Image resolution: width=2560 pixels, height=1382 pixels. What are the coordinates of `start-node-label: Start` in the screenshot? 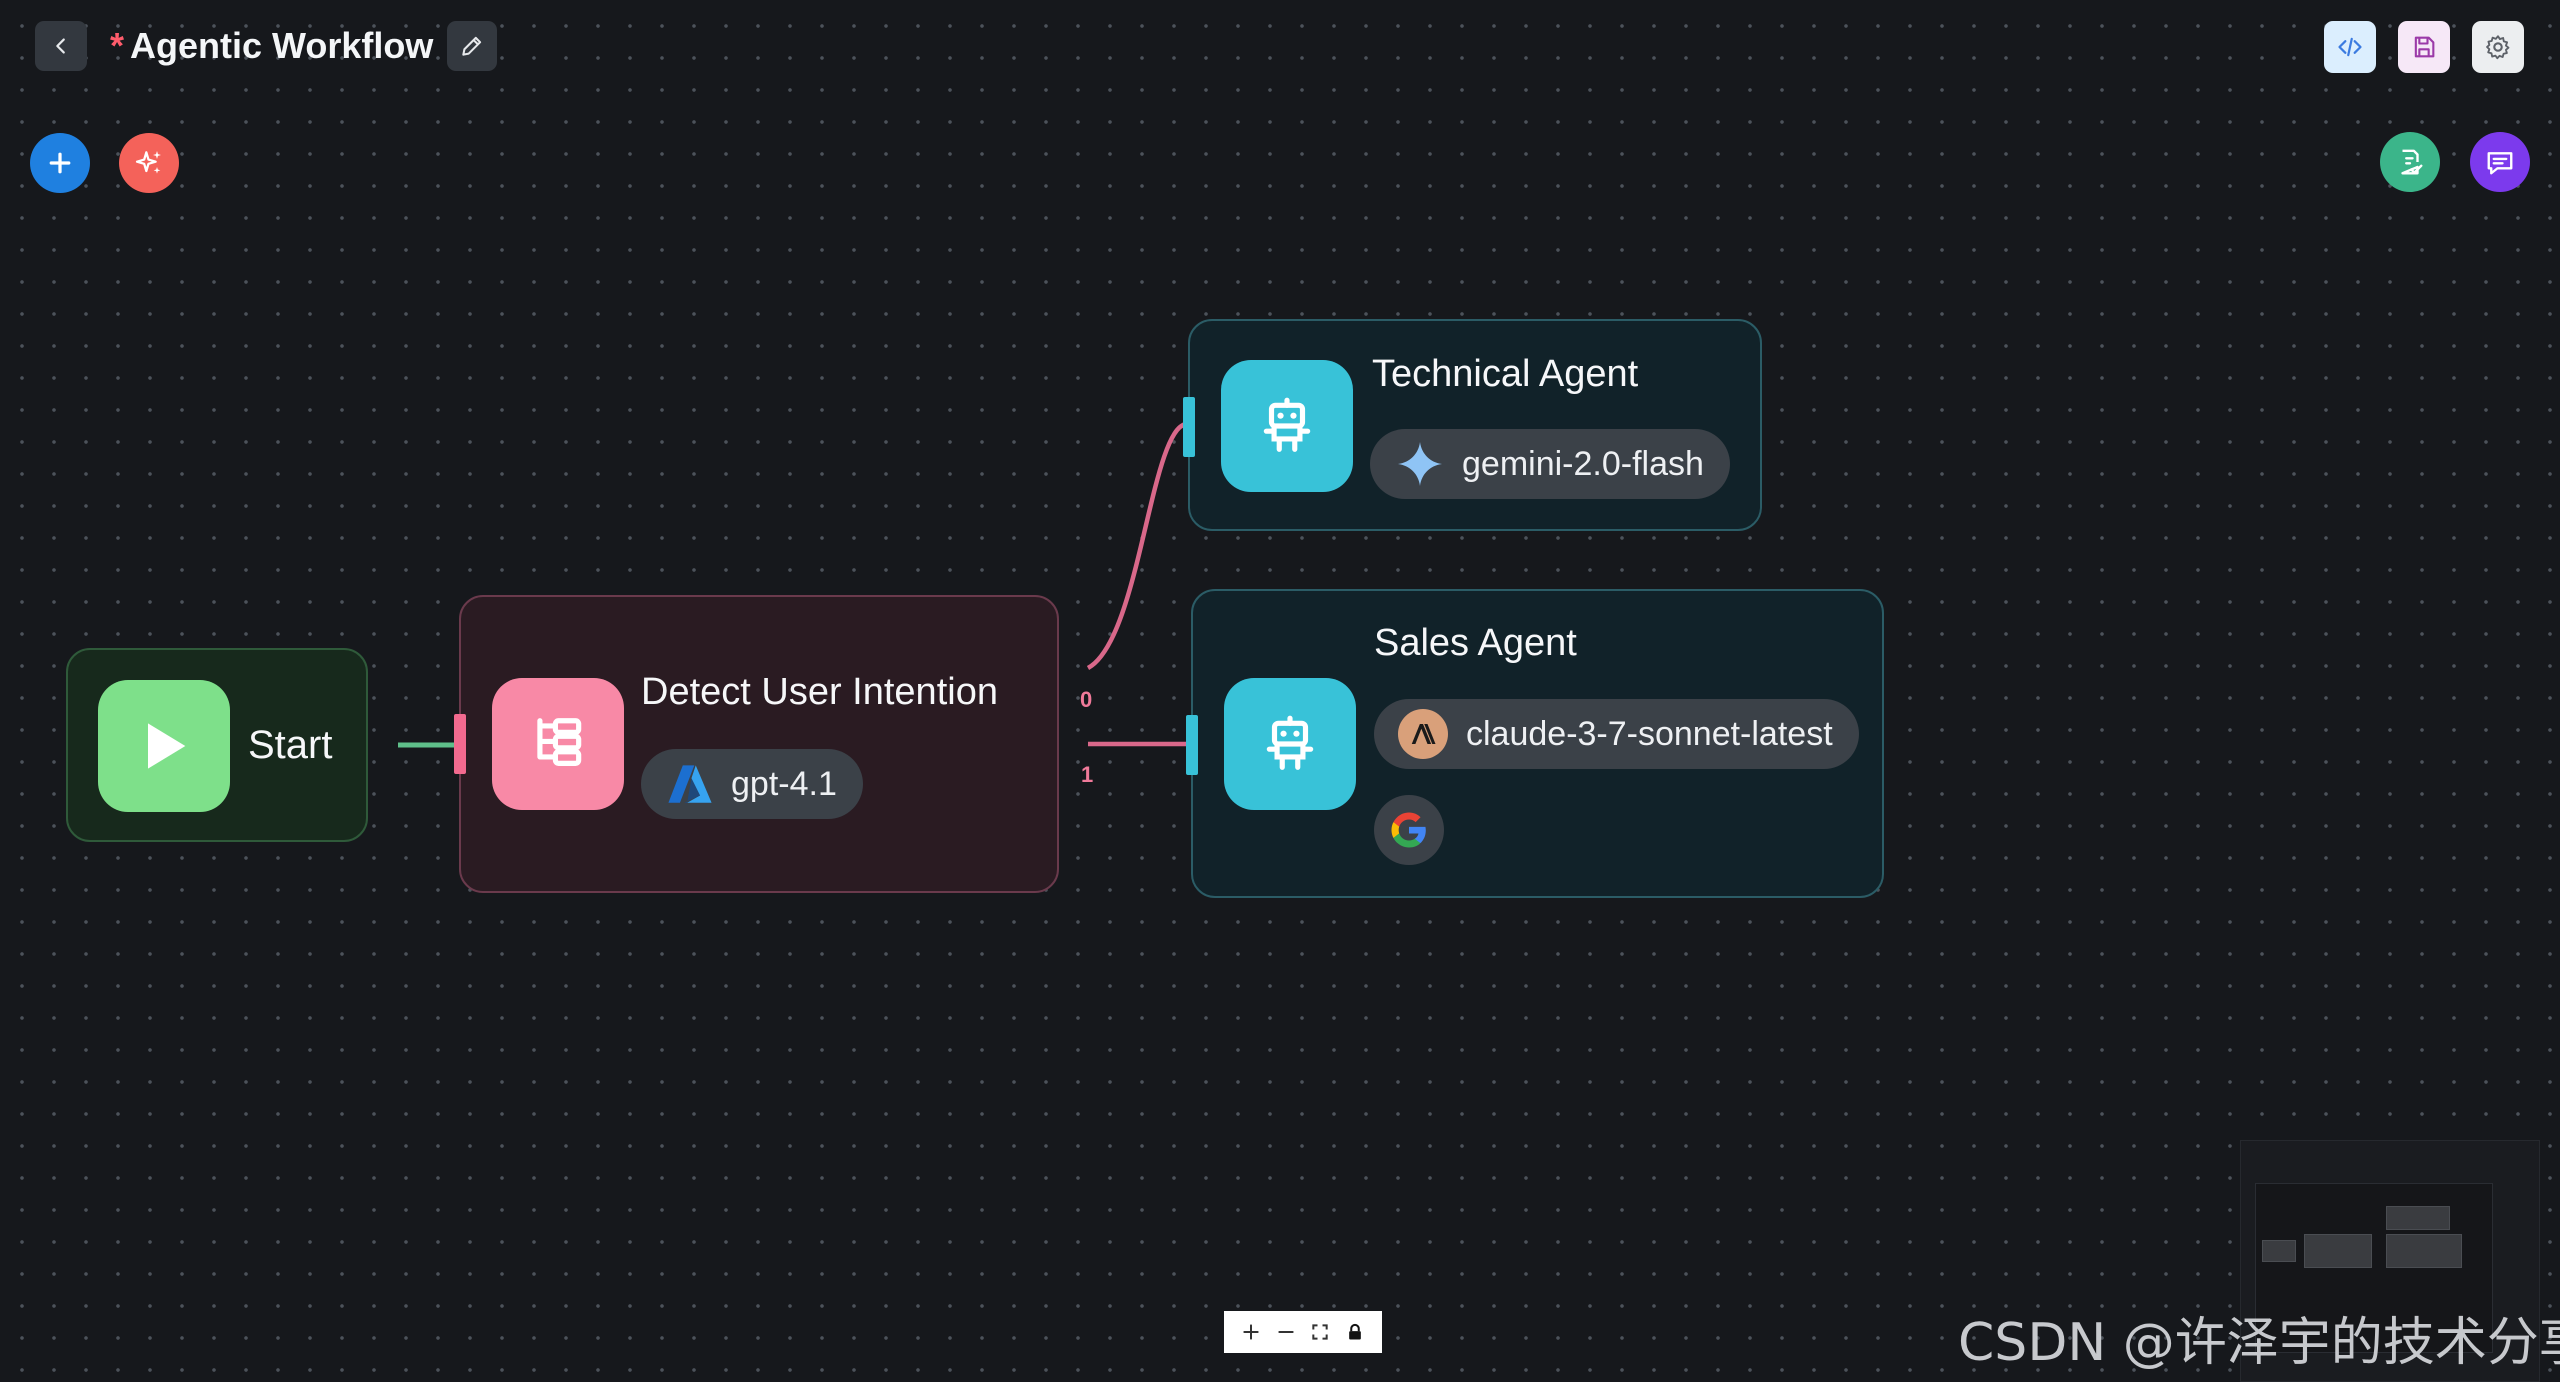 It's located at (290, 745).